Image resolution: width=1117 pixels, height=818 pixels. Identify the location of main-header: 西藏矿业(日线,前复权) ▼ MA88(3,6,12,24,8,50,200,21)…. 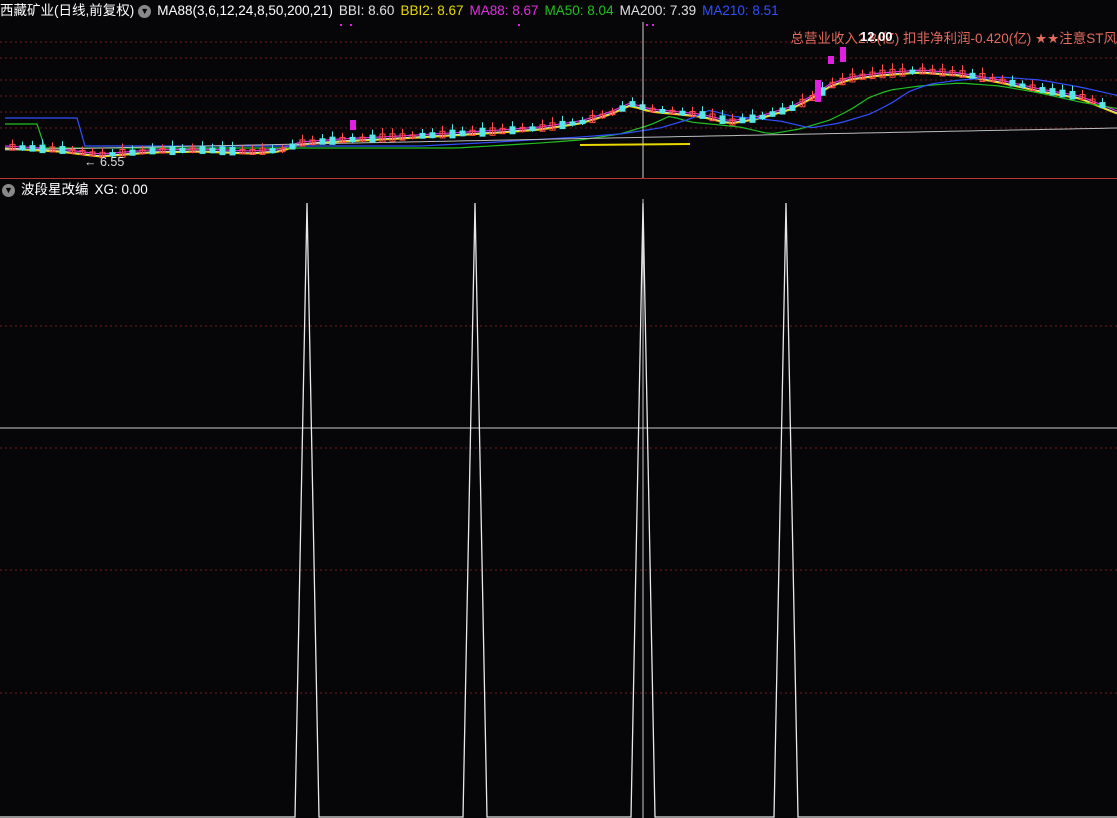
(392, 11).